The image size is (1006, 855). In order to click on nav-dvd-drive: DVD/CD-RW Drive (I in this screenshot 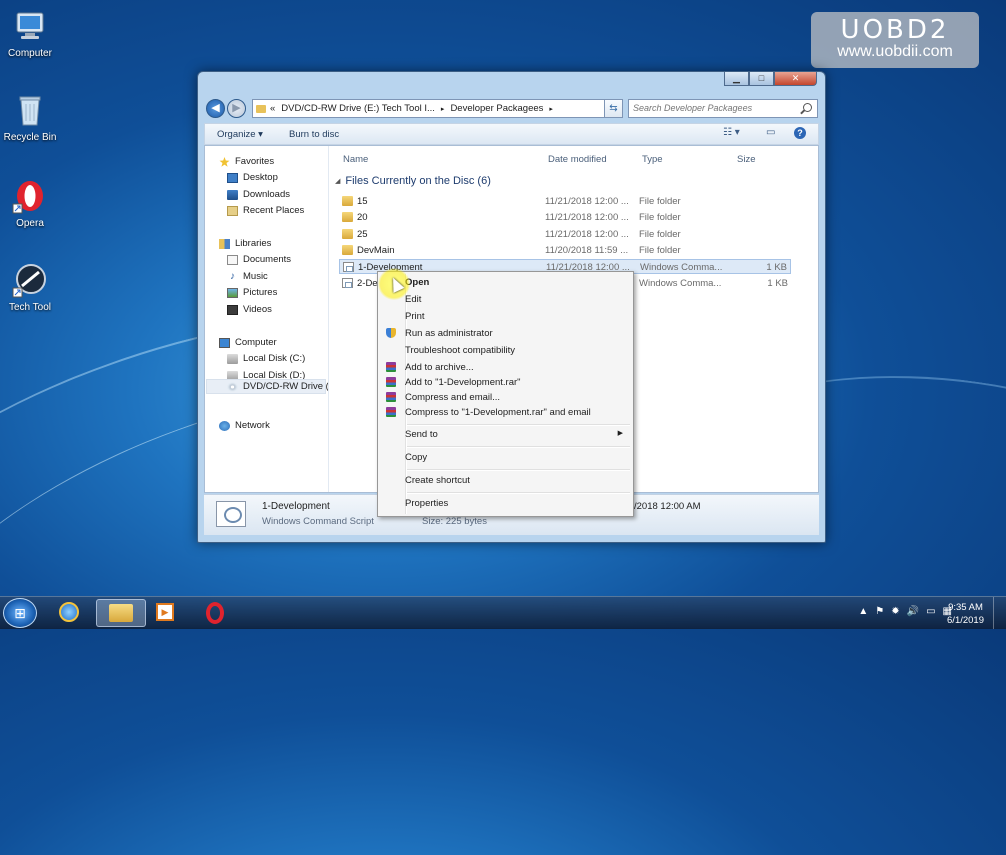, I will do `click(267, 386)`.